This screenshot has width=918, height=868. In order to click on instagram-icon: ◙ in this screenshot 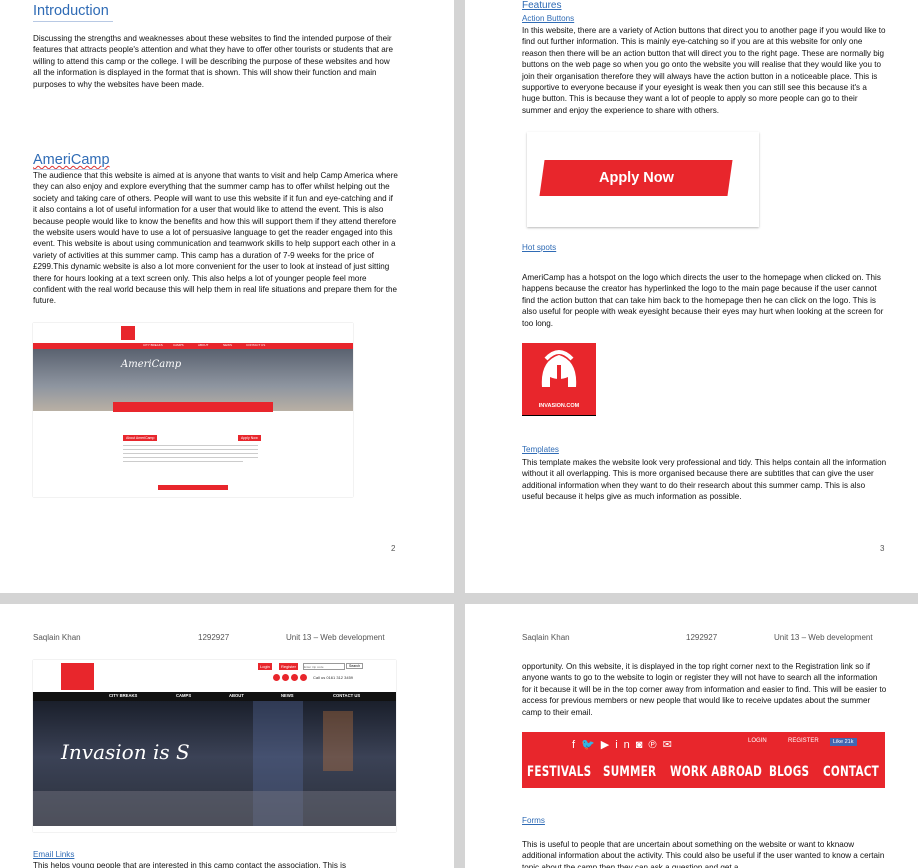, I will do `click(642, 745)`.